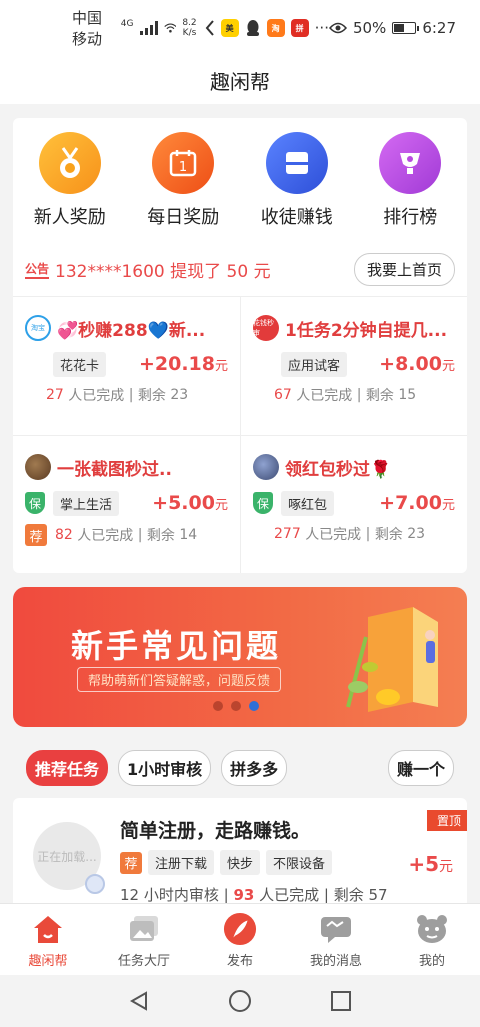 This screenshot has width=480, height=1027. Describe the element at coordinates (64, 535) in the screenshot. I see `done-count: 82` at that location.